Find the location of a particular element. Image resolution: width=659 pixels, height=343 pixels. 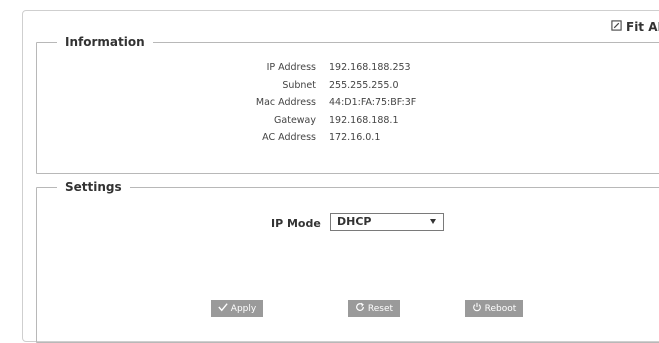

apply-label: Apply is located at coordinates (243, 308).